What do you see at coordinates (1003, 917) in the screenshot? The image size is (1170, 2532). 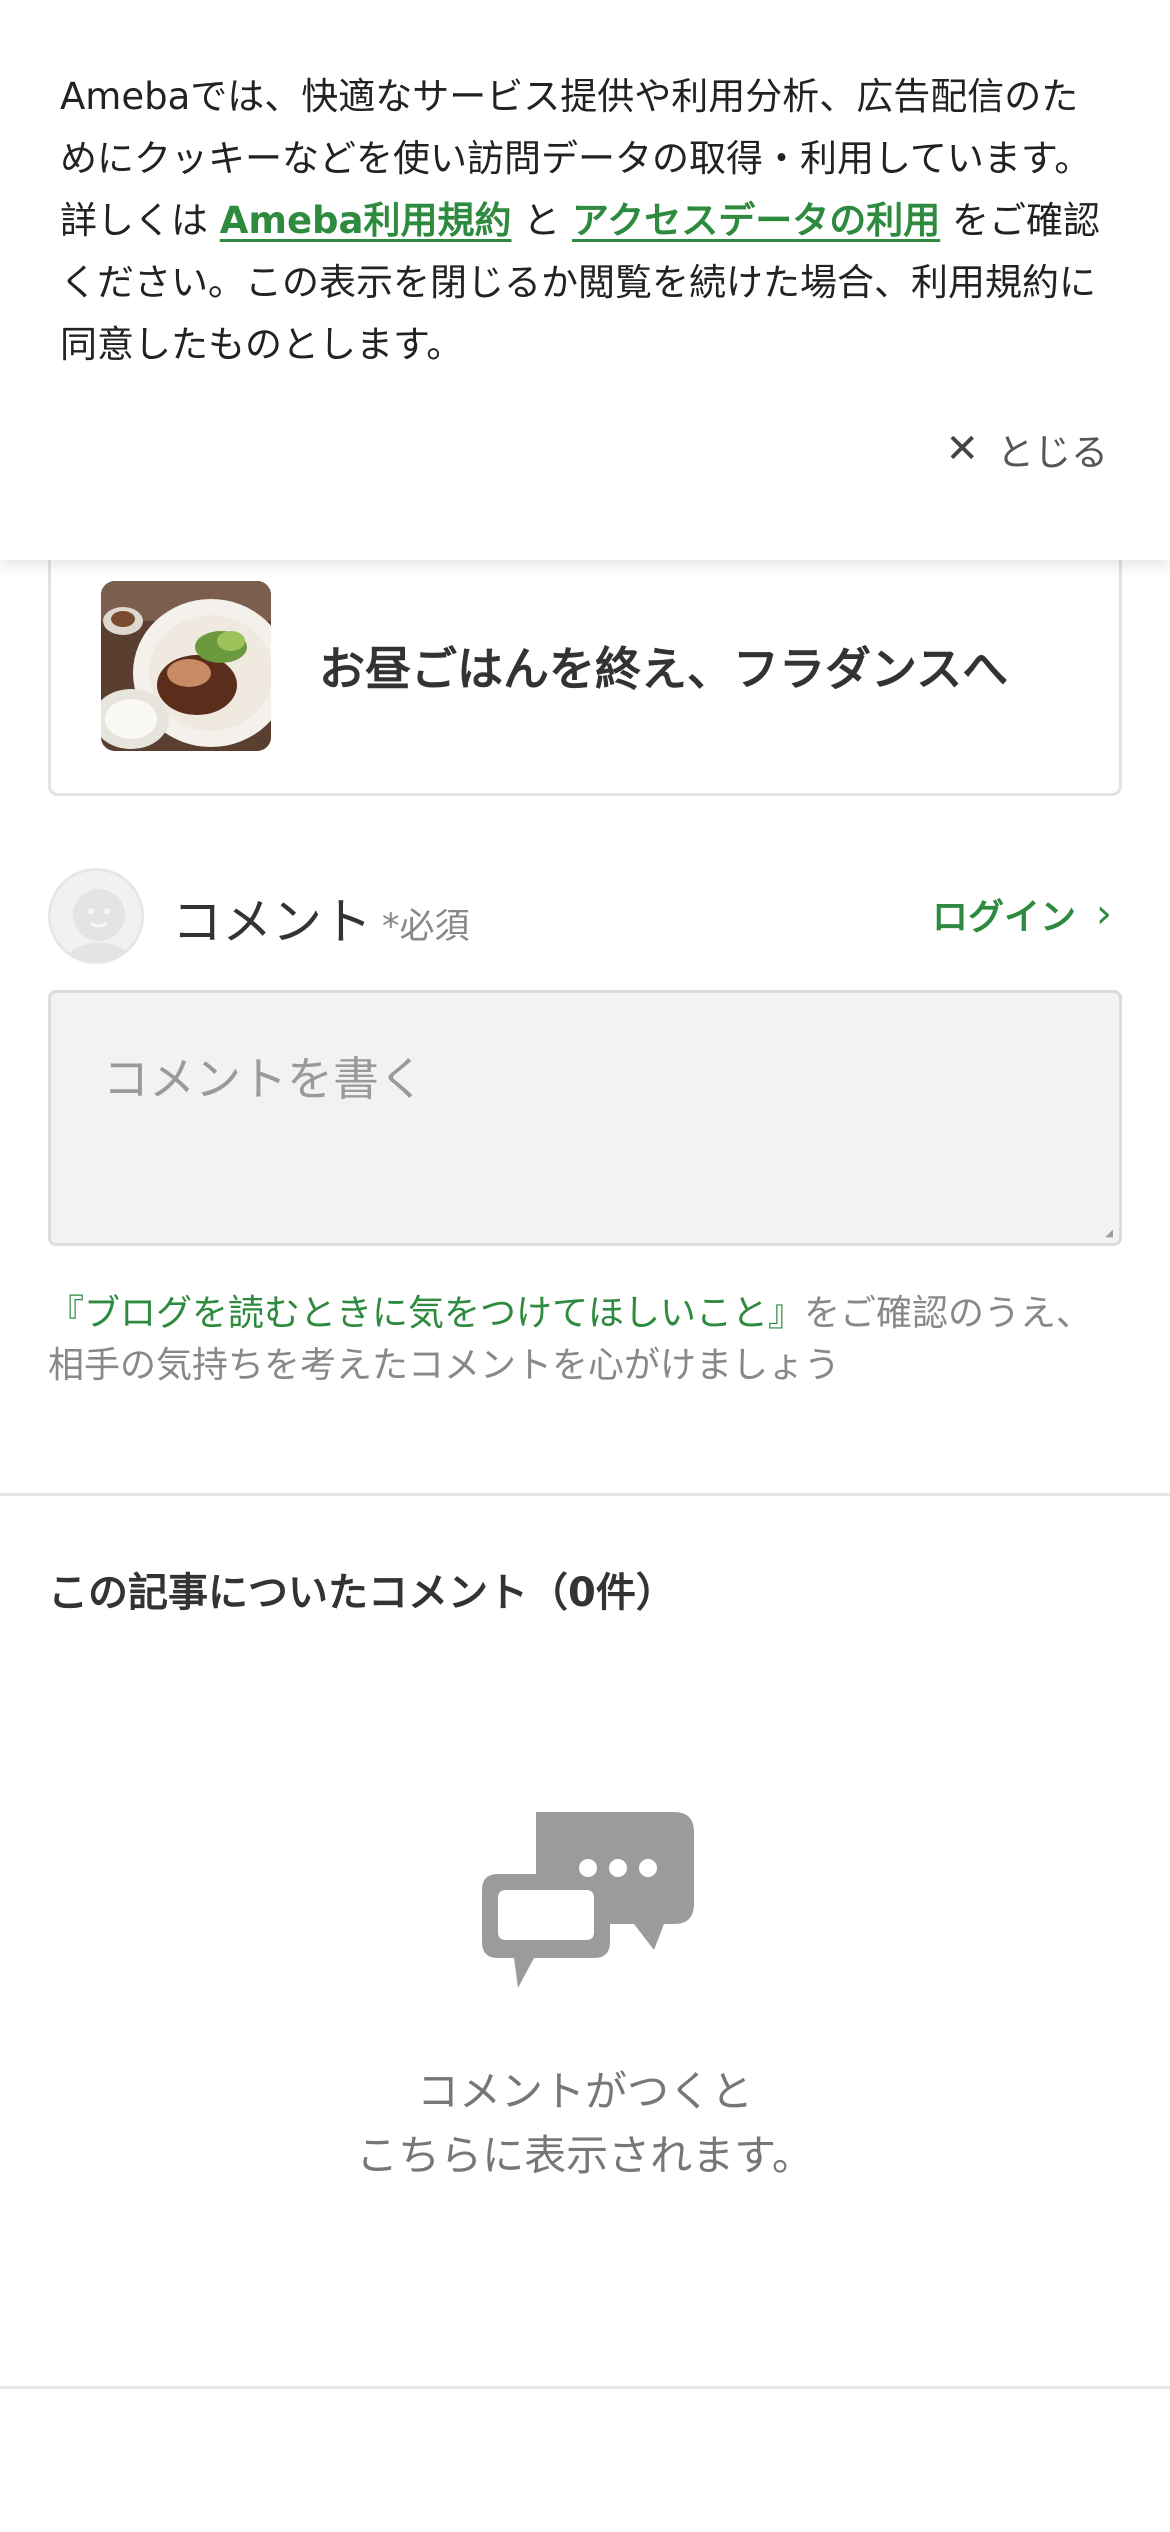 I see `login-label: ログイン` at bounding box center [1003, 917].